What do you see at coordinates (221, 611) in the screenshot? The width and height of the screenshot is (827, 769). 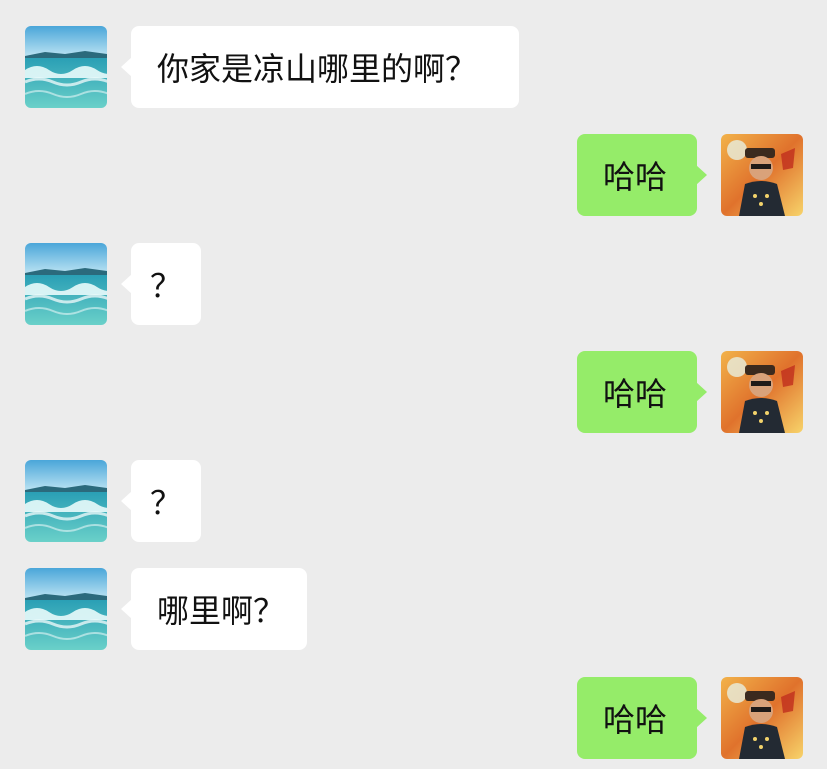 I see `message-text: 哪里啊？` at bounding box center [221, 611].